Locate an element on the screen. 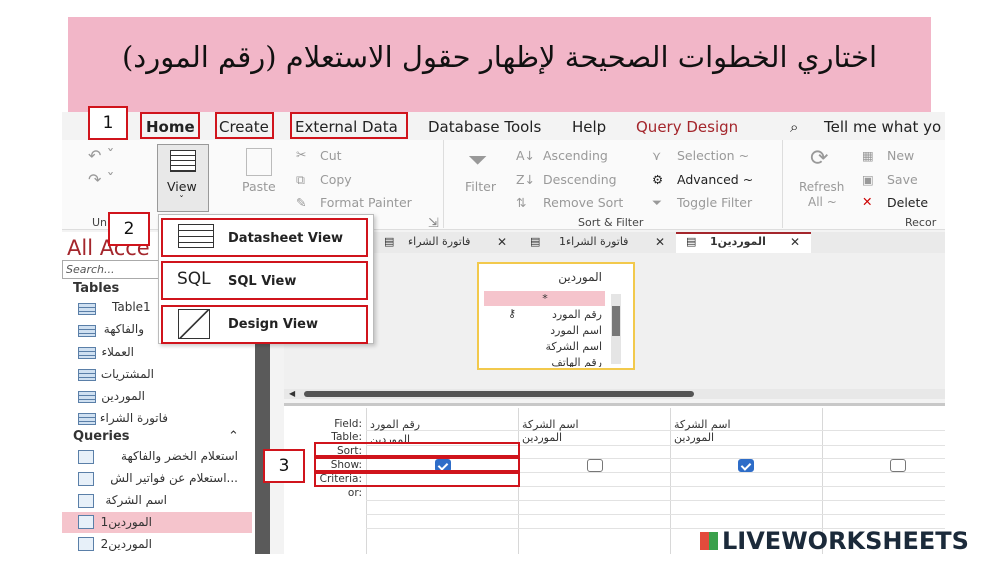 The height and width of the screenshot is (562, 1000). clipboard-icon is located at coordinates (259, 162).